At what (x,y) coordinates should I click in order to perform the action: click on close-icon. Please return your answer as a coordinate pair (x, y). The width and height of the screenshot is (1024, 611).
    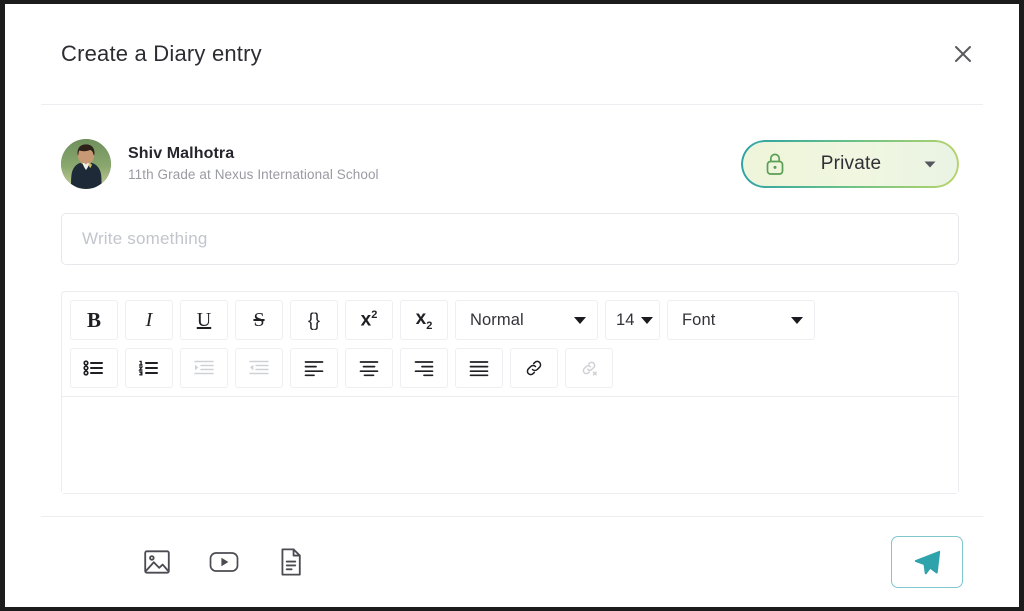
    Looking at the image, I should click on (963, 54).